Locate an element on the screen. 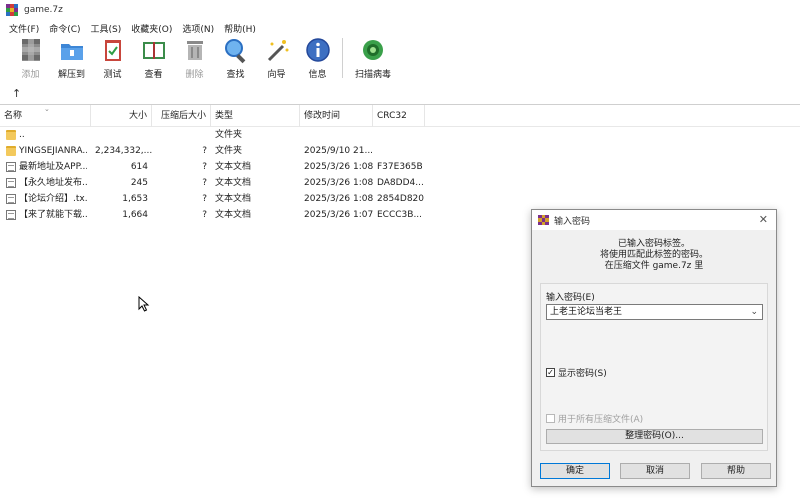 The image size is (800, 502). file-row: .. 文件夹 is located at coordinates (400, 135).